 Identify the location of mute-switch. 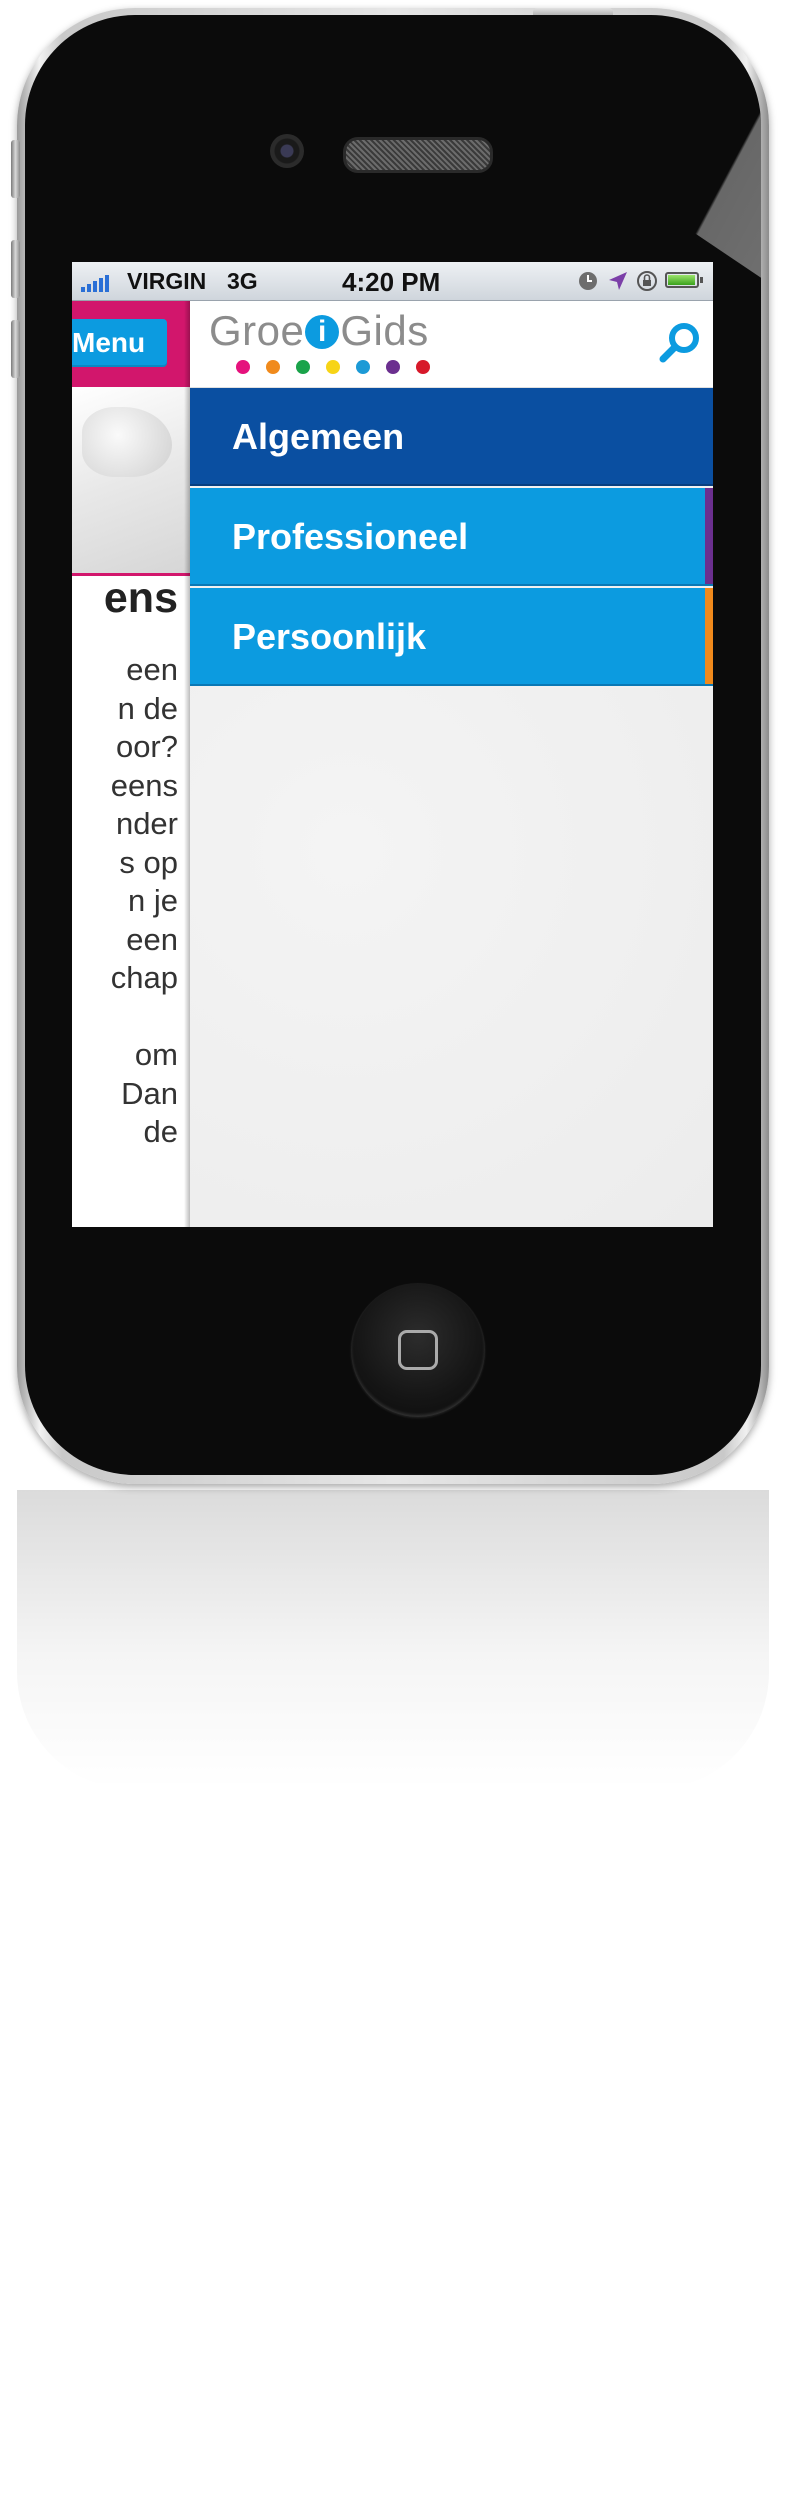
(15, 169).